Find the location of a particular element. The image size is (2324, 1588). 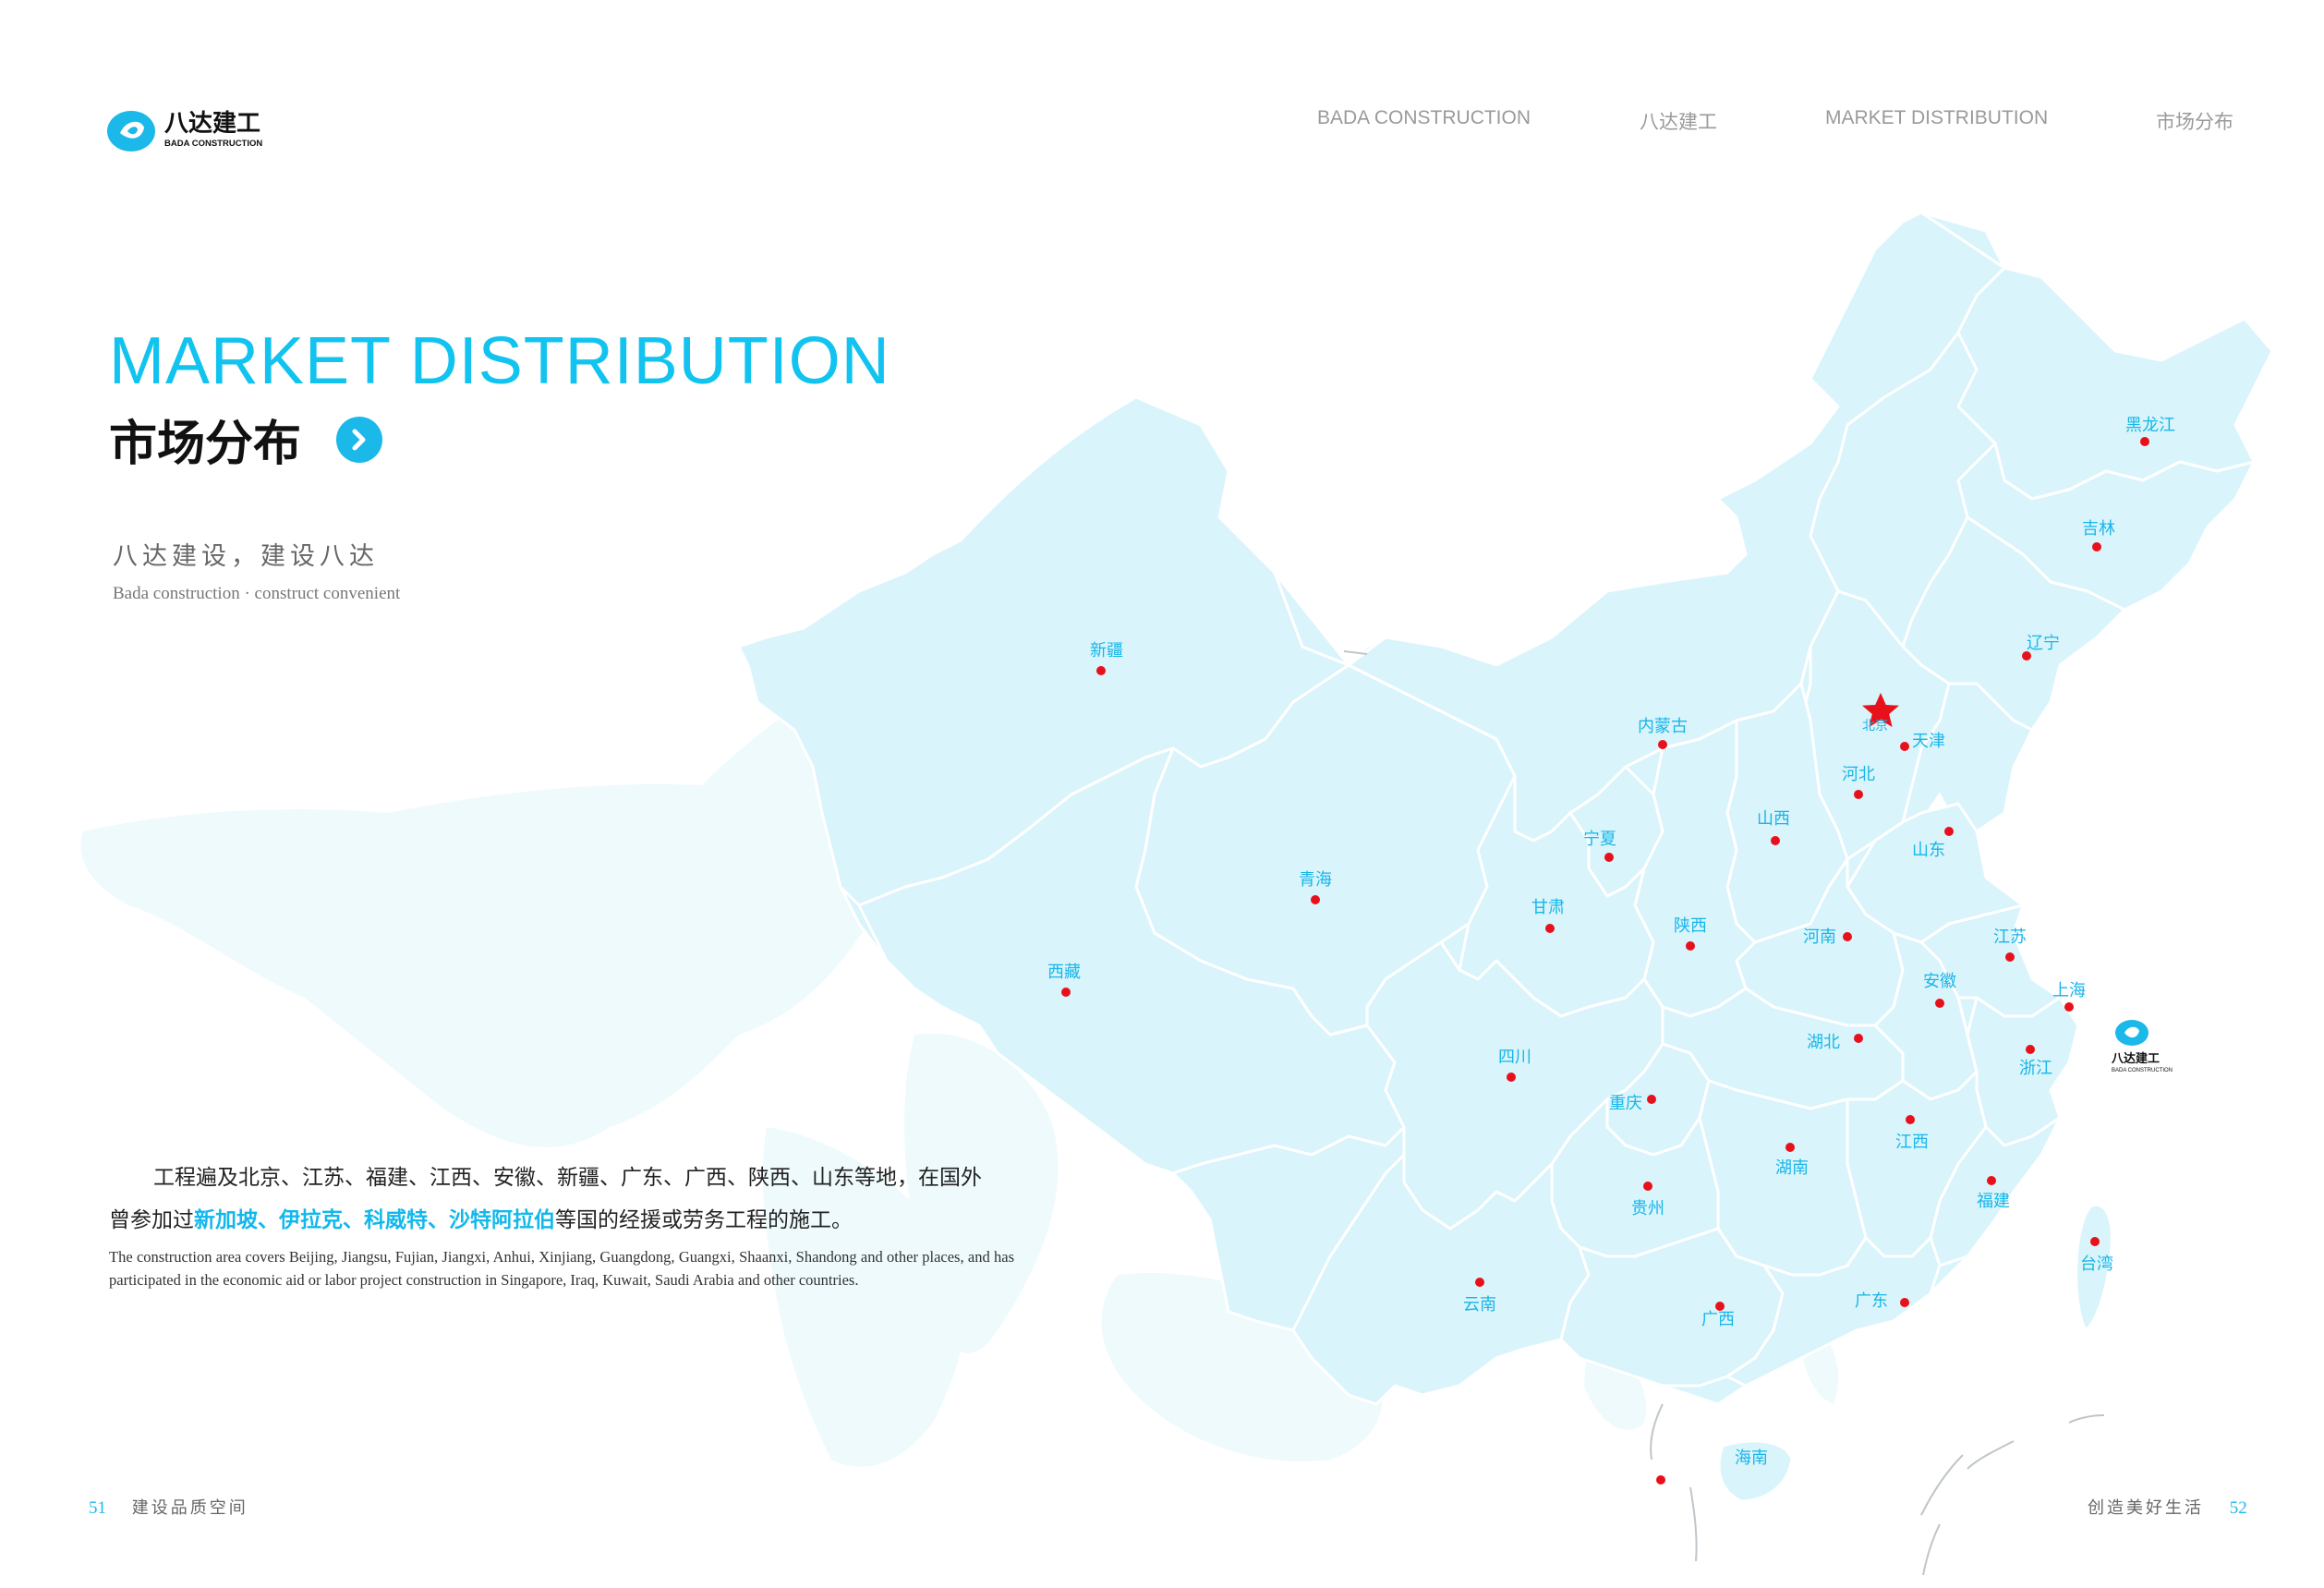

map-brand-name: 八达建工 is located at coordinates (2135, 1058).